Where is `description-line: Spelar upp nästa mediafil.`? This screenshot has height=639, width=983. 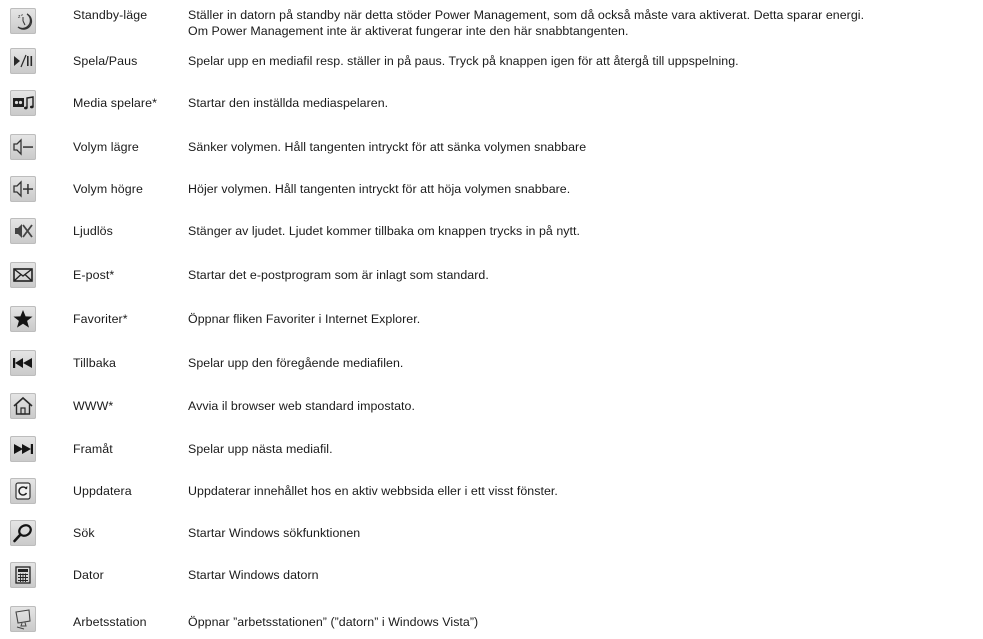
description-line: Spelar upp nästa mediafil. is located at coordinates (260, 449).